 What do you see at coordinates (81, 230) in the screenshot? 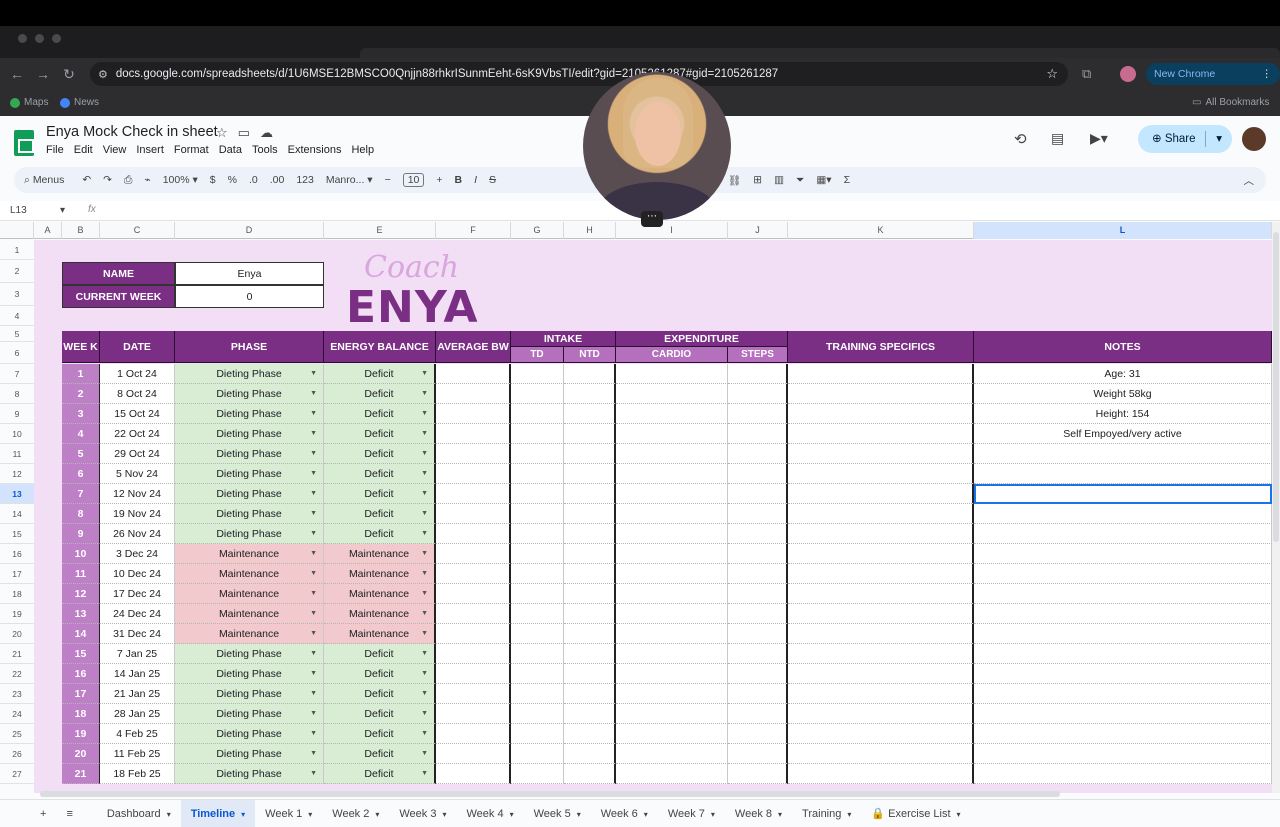
I see `column-header-b: B` at bounding box center [81, 230].